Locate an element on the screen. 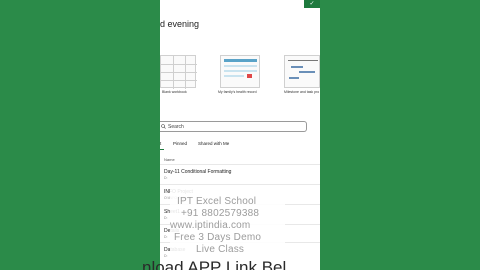 This screenshot has height=270, width=480. search-icon is located at coordinates (163, 126).